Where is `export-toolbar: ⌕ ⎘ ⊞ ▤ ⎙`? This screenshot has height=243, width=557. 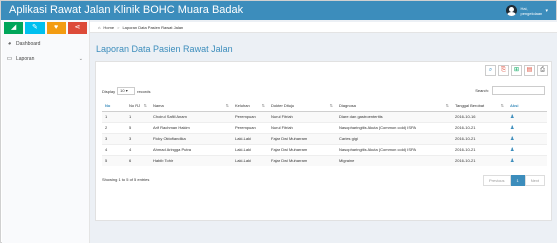 export-toolbar: ⌕ ⎘ ⊞ ▤ ⎙ is located at coordinates (516, 70).